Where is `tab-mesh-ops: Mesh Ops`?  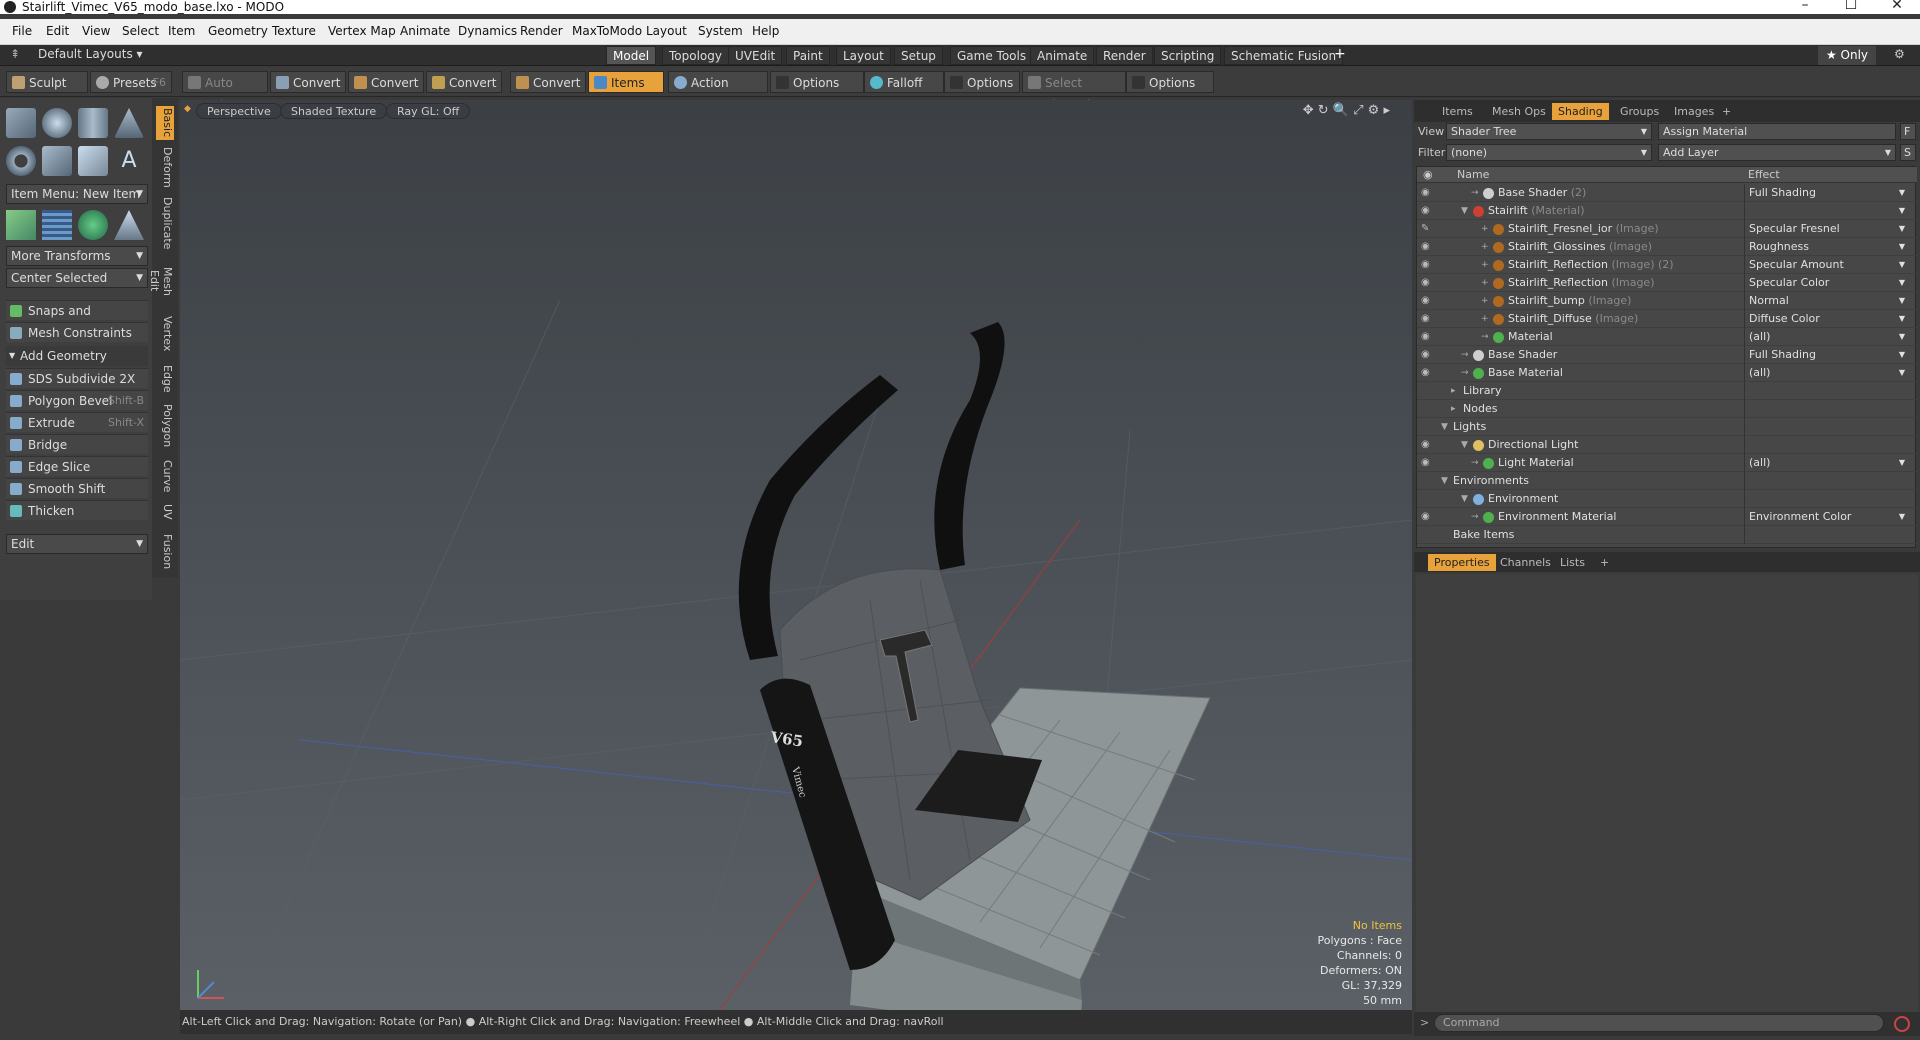
tab-mesh-ops: Mesh Ops is located at coordinates (1519, 111).